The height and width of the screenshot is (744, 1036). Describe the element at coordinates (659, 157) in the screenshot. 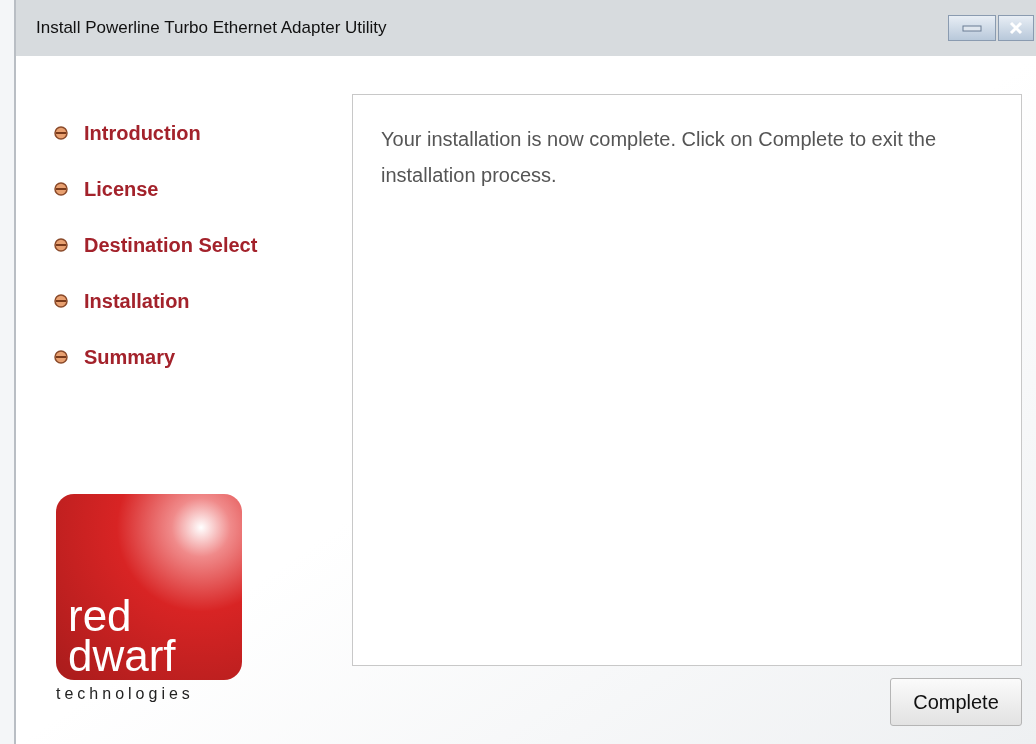

I see `message-text: Your installation is now complete. Click on Complete to exit the installation process.` at that location.